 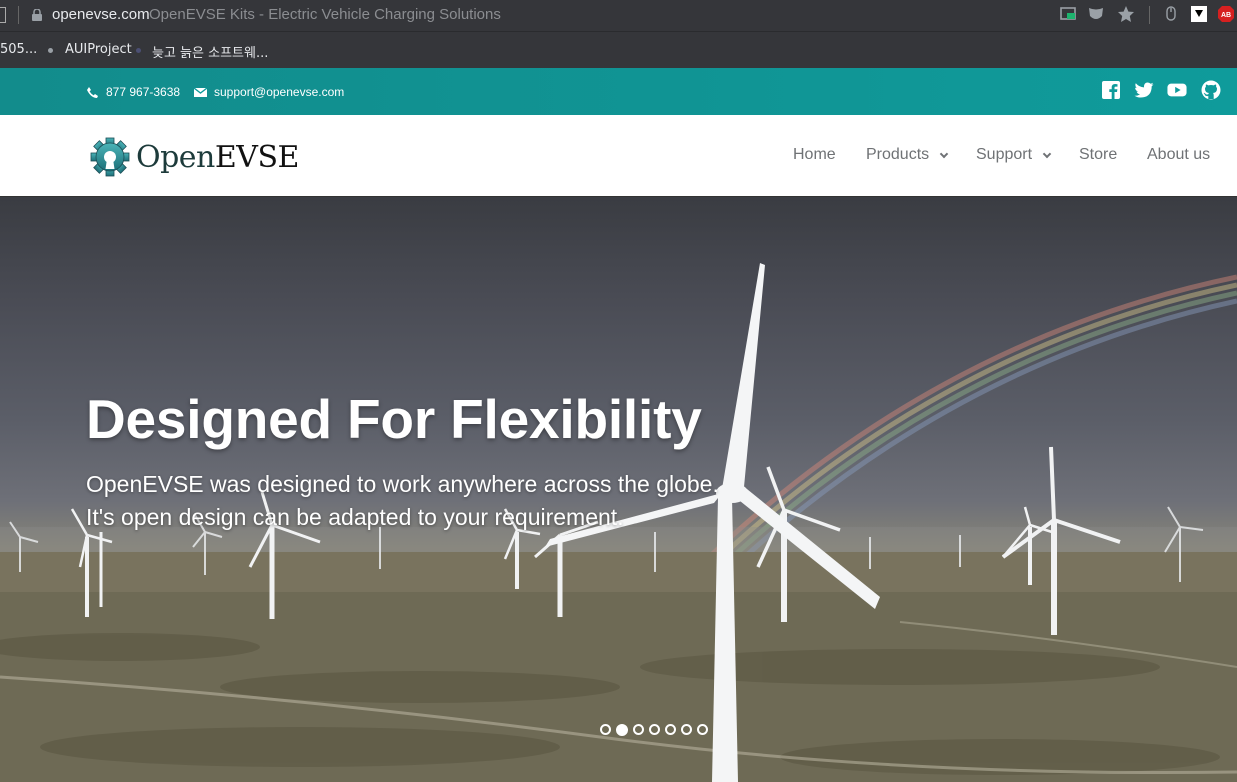 I want to click on nav-products: Products, so click(x=907, y=155).